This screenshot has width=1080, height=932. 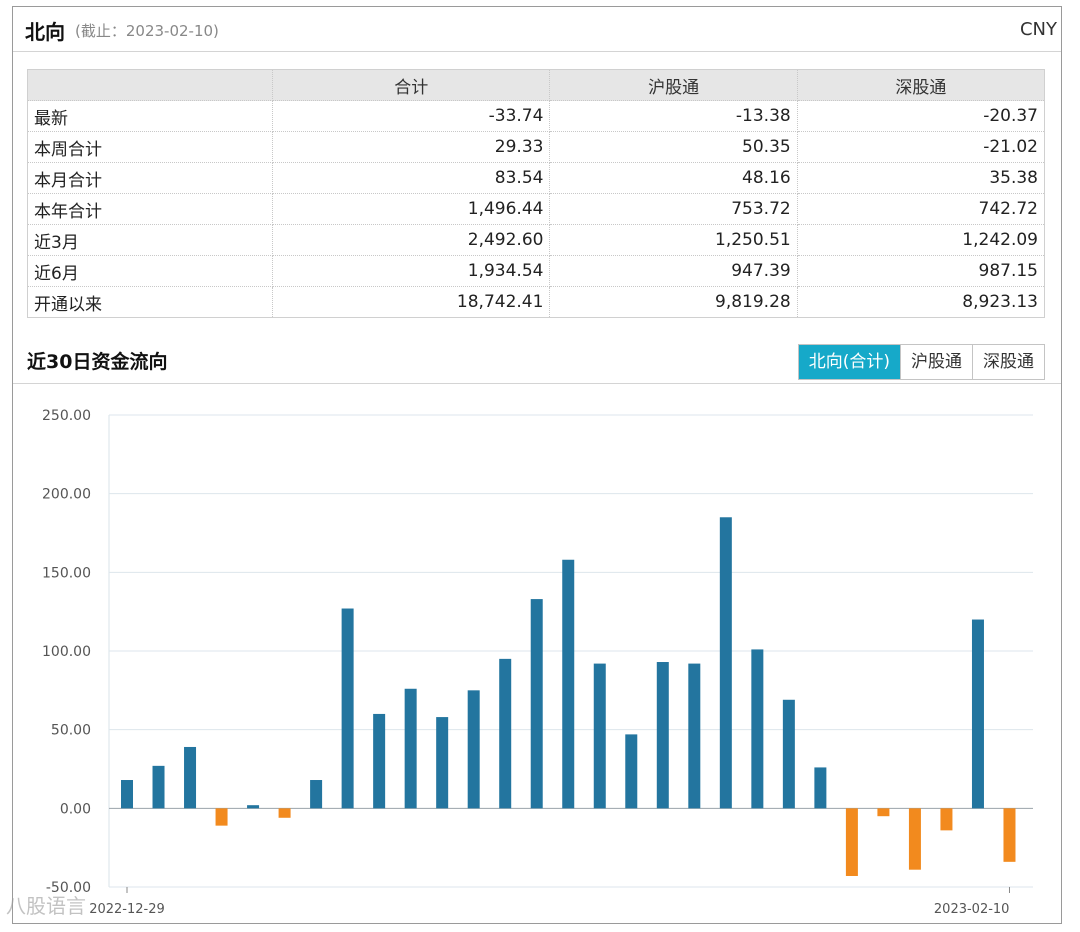 I want to click on y-tick-label: 50.00, so click(x=71, y=731).